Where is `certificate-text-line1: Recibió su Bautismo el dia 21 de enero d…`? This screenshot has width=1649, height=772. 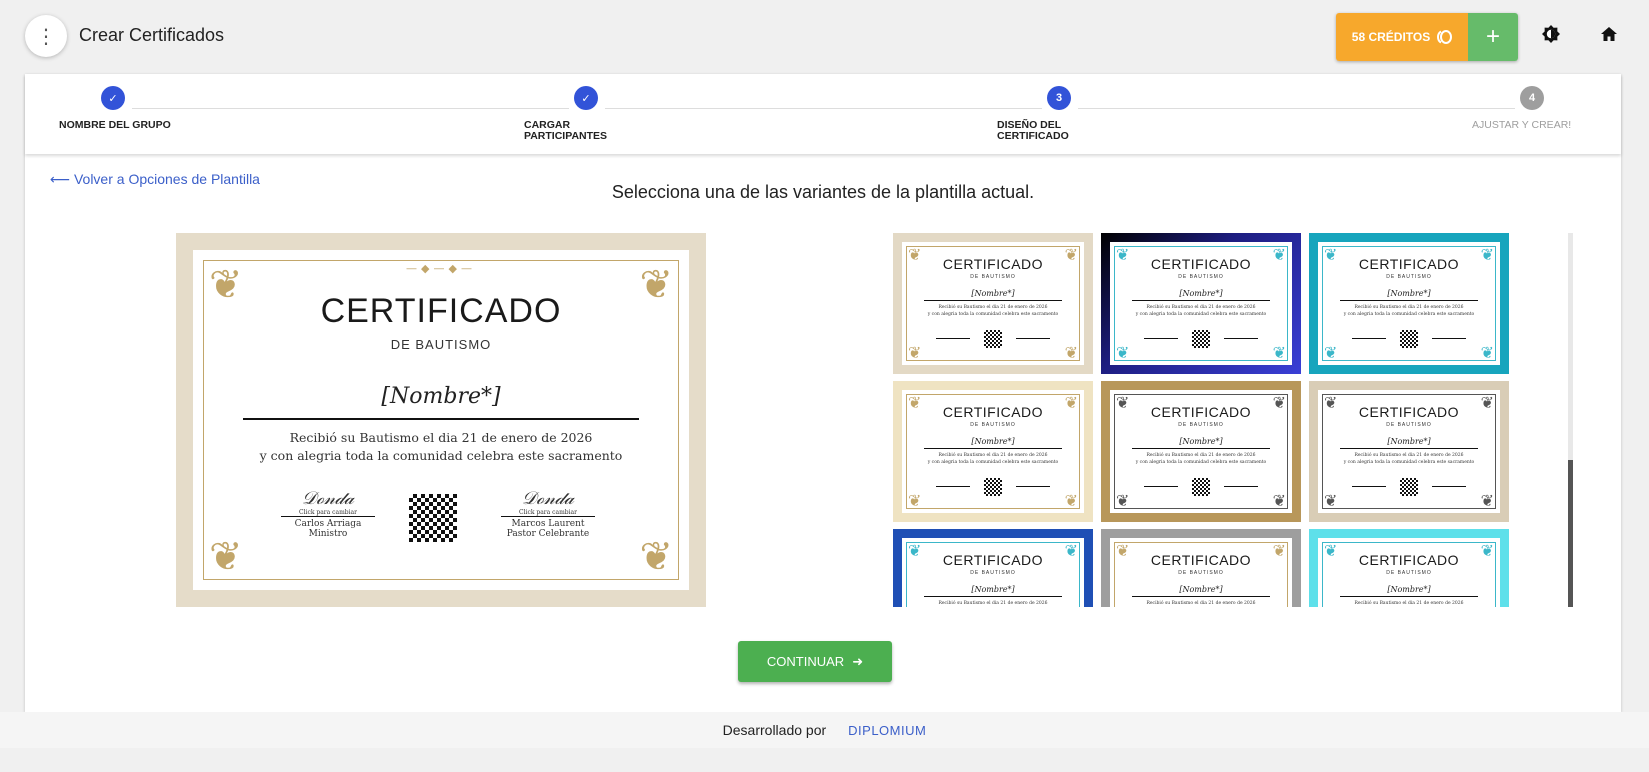
certificate-text-line1: Recibió su Bautismo el dia 21 de enero d… is located at coordinates (441, 437).